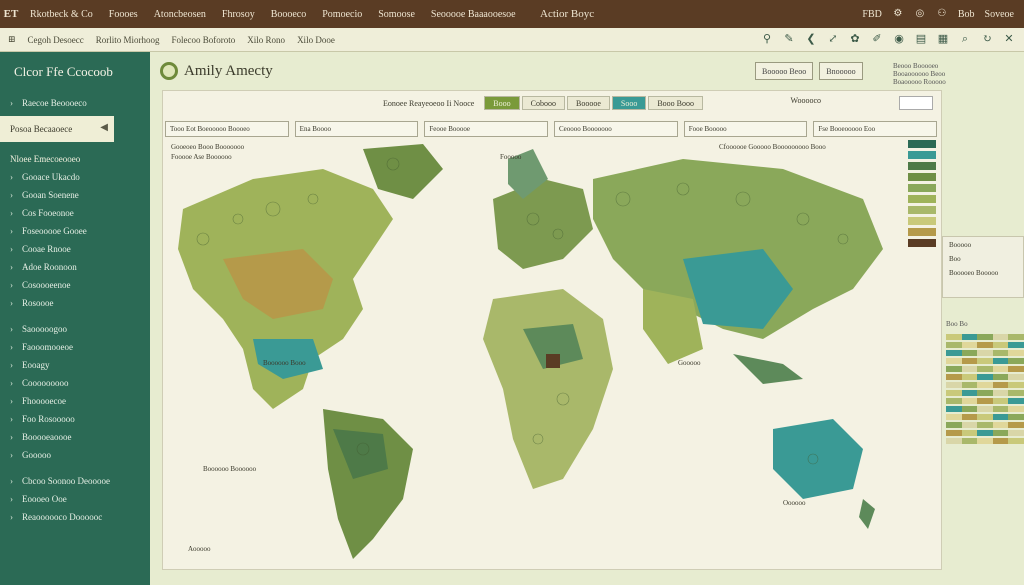 Image resolution: width=1024 pixels, height=585 pixels. I want to click on gear-icon: ⚙, so click(898, 14).